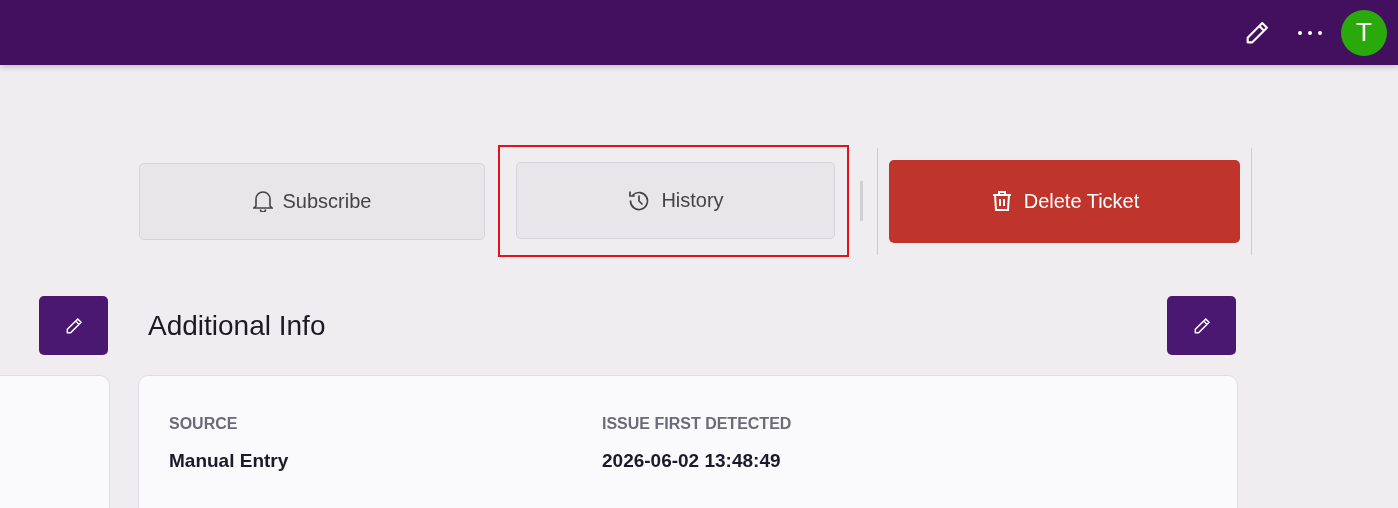 This screenshot has height=508, width=1398. Describe the element at coordinates (312, 201) in the screenshot. I see `subscribe-button: Subscribe` at that location.